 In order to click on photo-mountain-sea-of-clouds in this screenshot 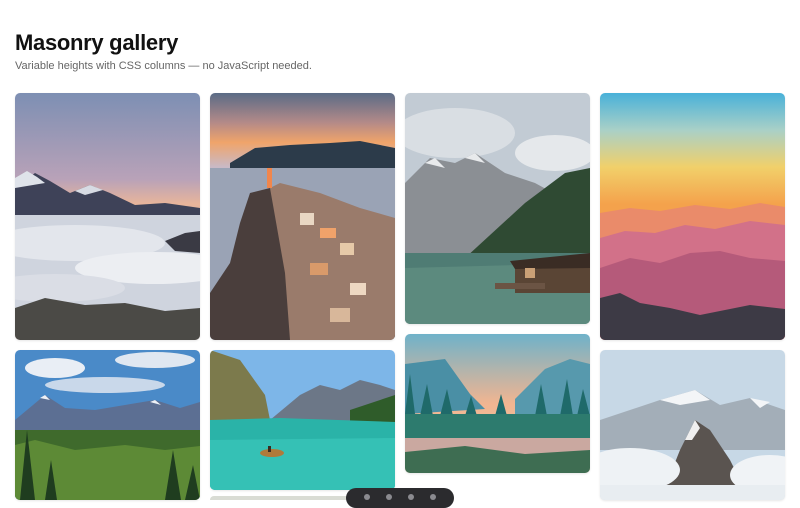, I will do `click(107, 216)`.